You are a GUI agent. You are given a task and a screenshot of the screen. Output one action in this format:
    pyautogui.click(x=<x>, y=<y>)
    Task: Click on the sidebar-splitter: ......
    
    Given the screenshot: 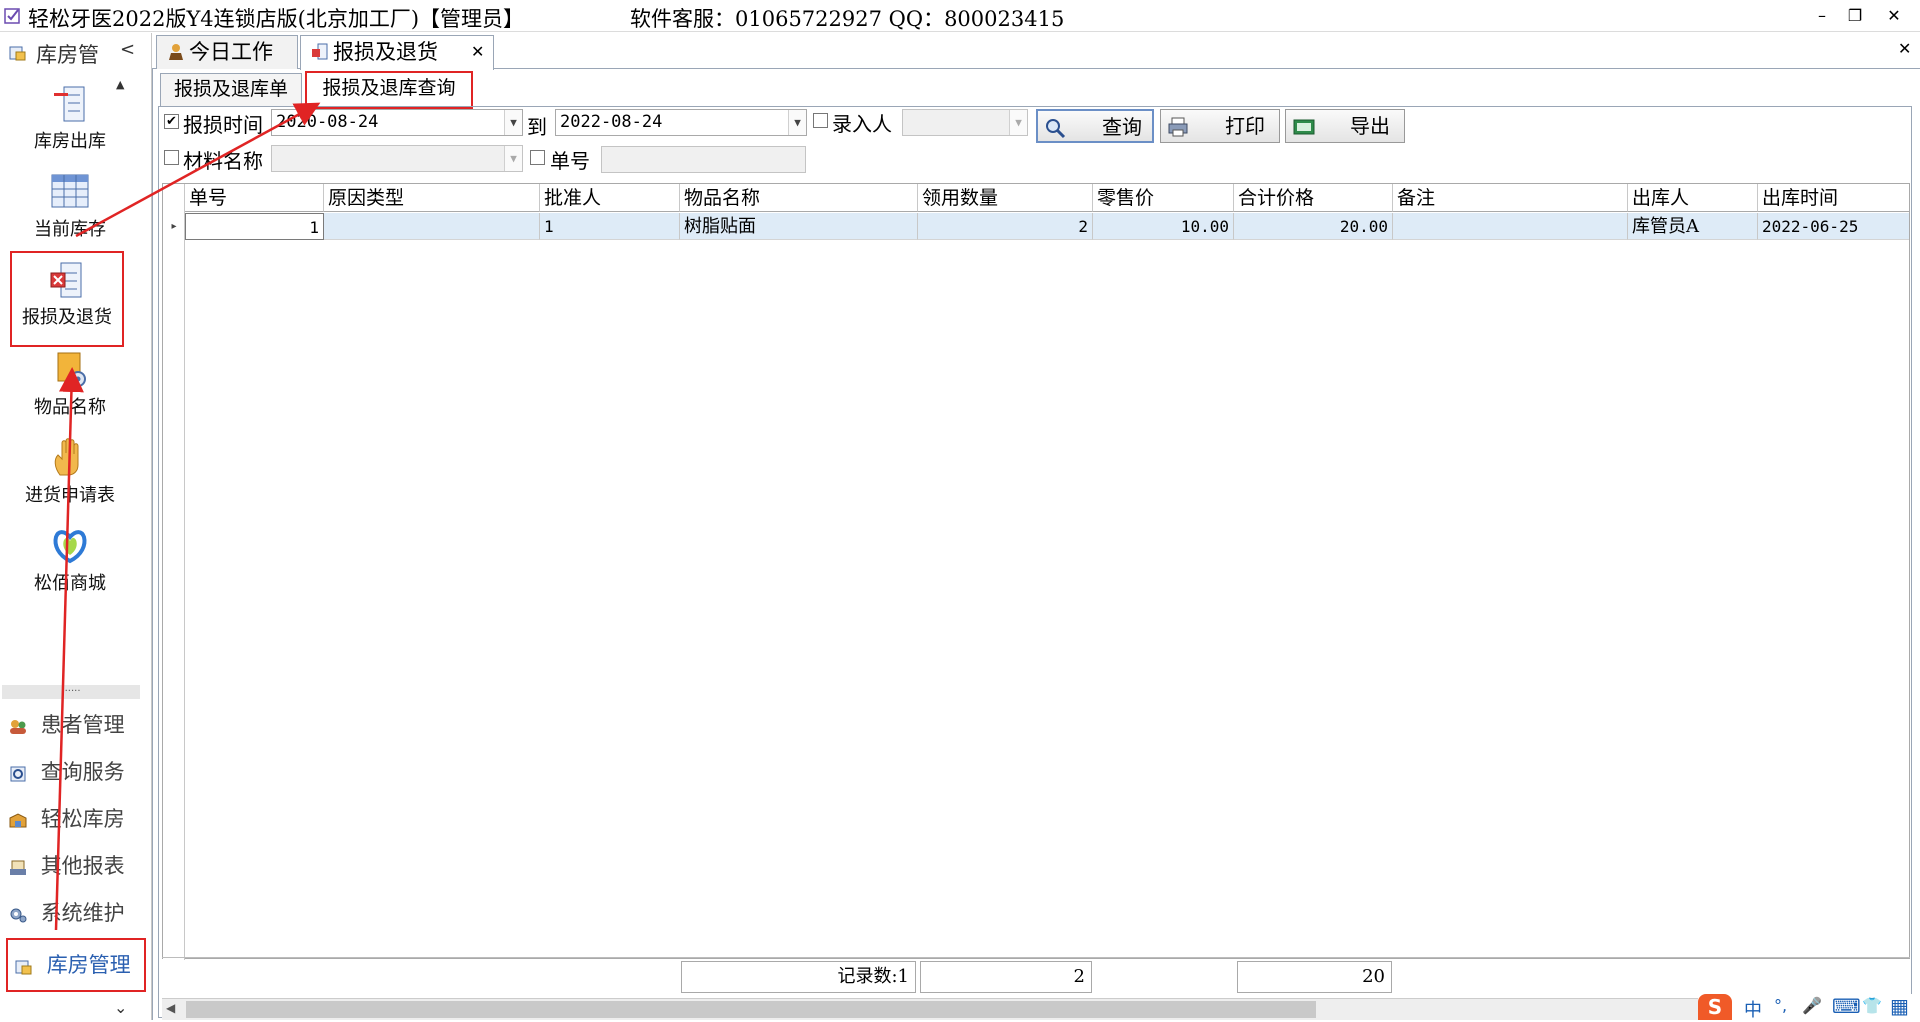 What is the action you would take?
    pyautogui.click(x=71, y=691)
    